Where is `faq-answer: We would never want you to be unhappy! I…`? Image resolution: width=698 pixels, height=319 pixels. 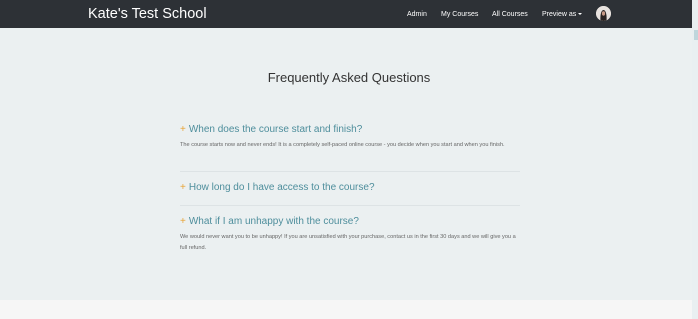
faq-answer: We would never want you to be unhappy! I… is located at coordinates (348, 242).